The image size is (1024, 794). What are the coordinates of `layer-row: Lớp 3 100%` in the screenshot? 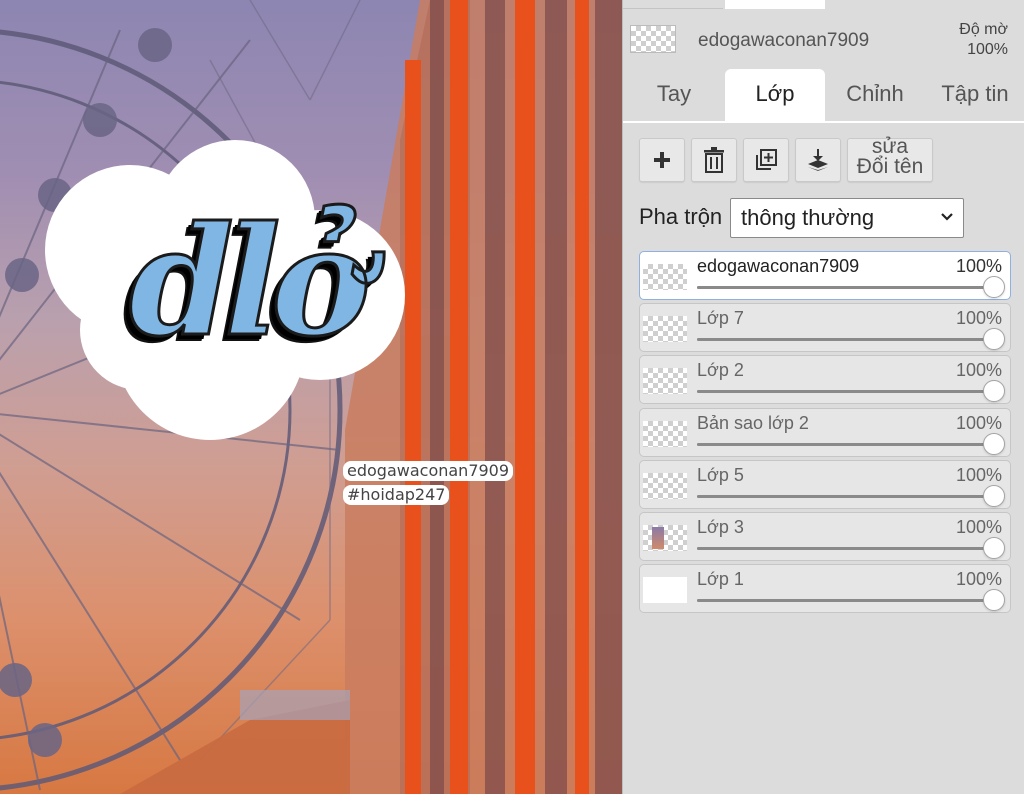 It's located at (825, 536).